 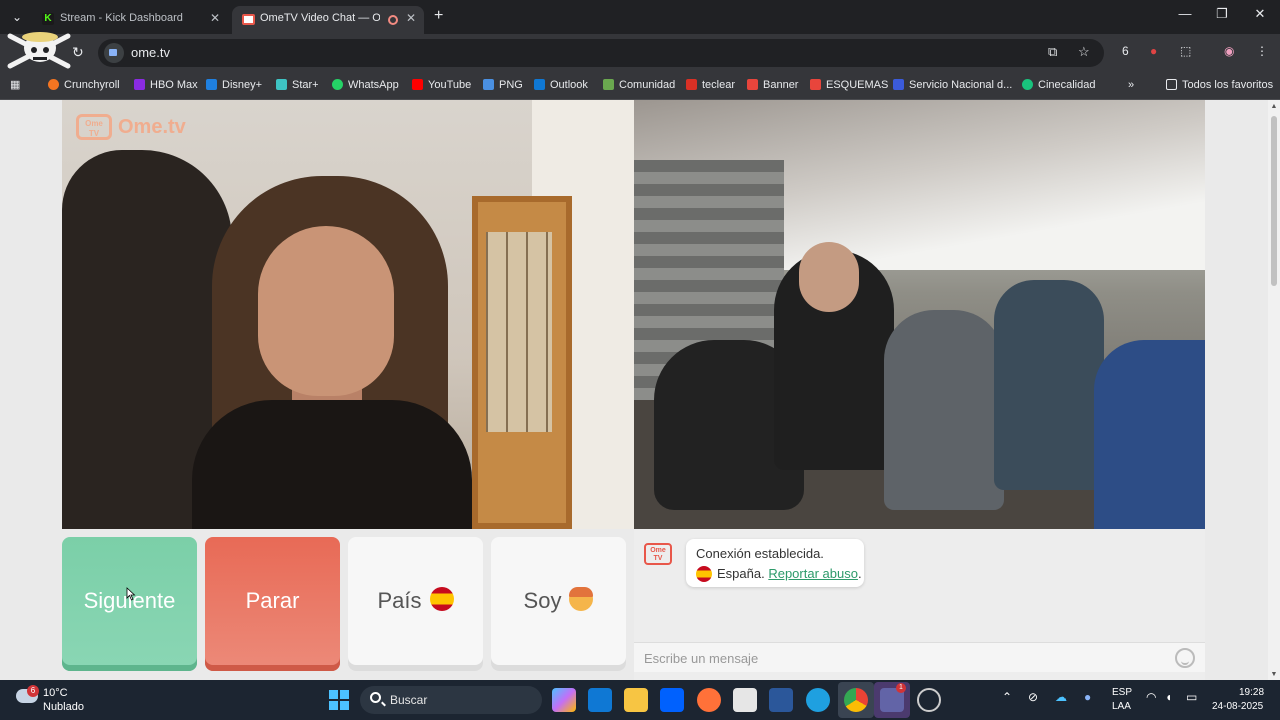 What do you see at coordinates (415, 604) in the screenshot?
I see `country-filter-button: País` at bounding box center [415, 604].